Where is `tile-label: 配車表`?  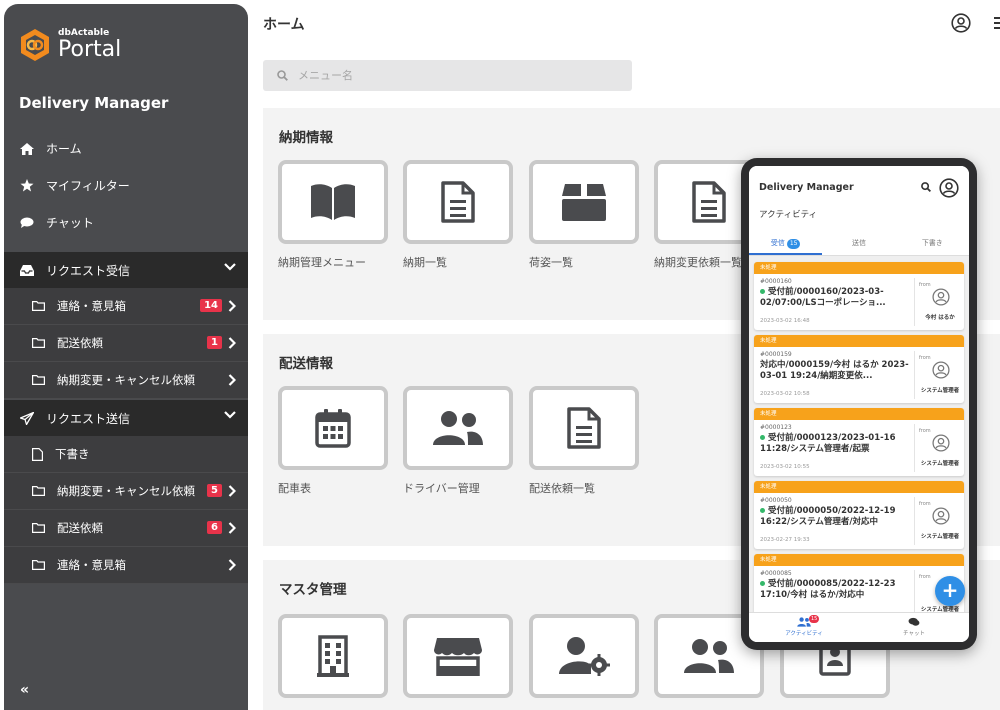
tile-label: 配車表 is located at coordinates (294, 488).